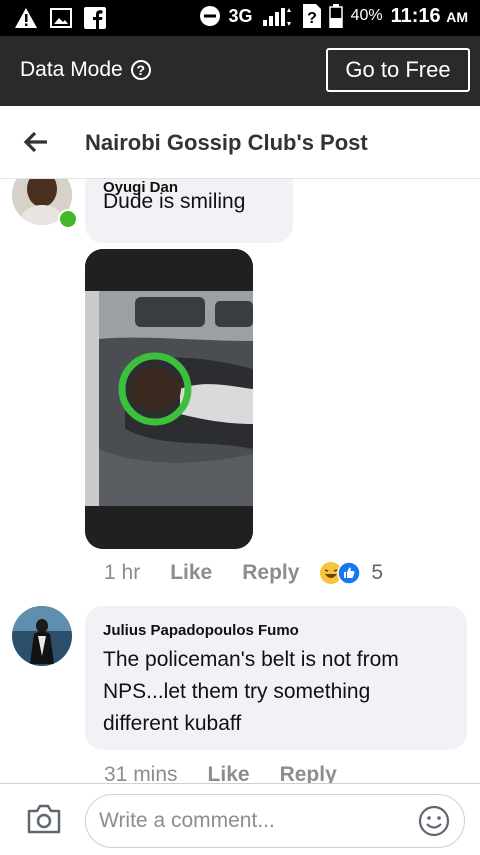 The width and height of the screenshot is (480, 855). What do you see at coordinates (415, 15) in the screenshot?
I see `clock-time: 11:16` at bounding box center [415, 15].